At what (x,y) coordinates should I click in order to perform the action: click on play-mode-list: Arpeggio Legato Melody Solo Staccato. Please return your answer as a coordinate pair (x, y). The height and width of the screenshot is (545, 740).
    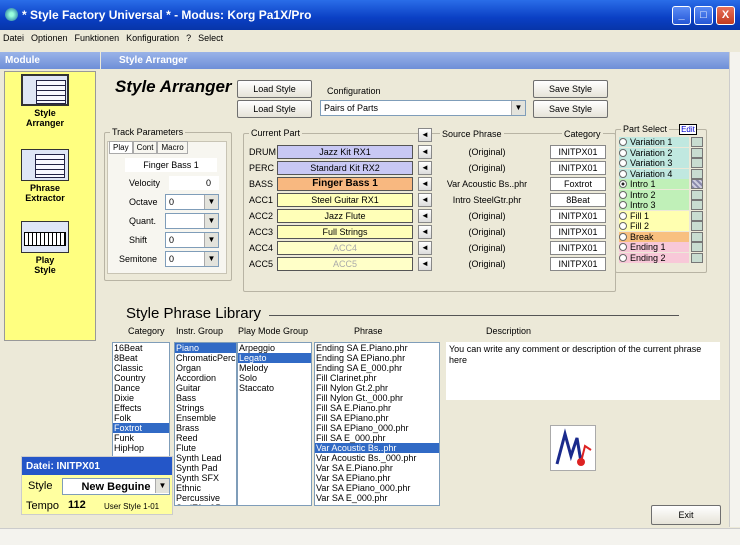
    Looking at the image, I should click on (274, 424).